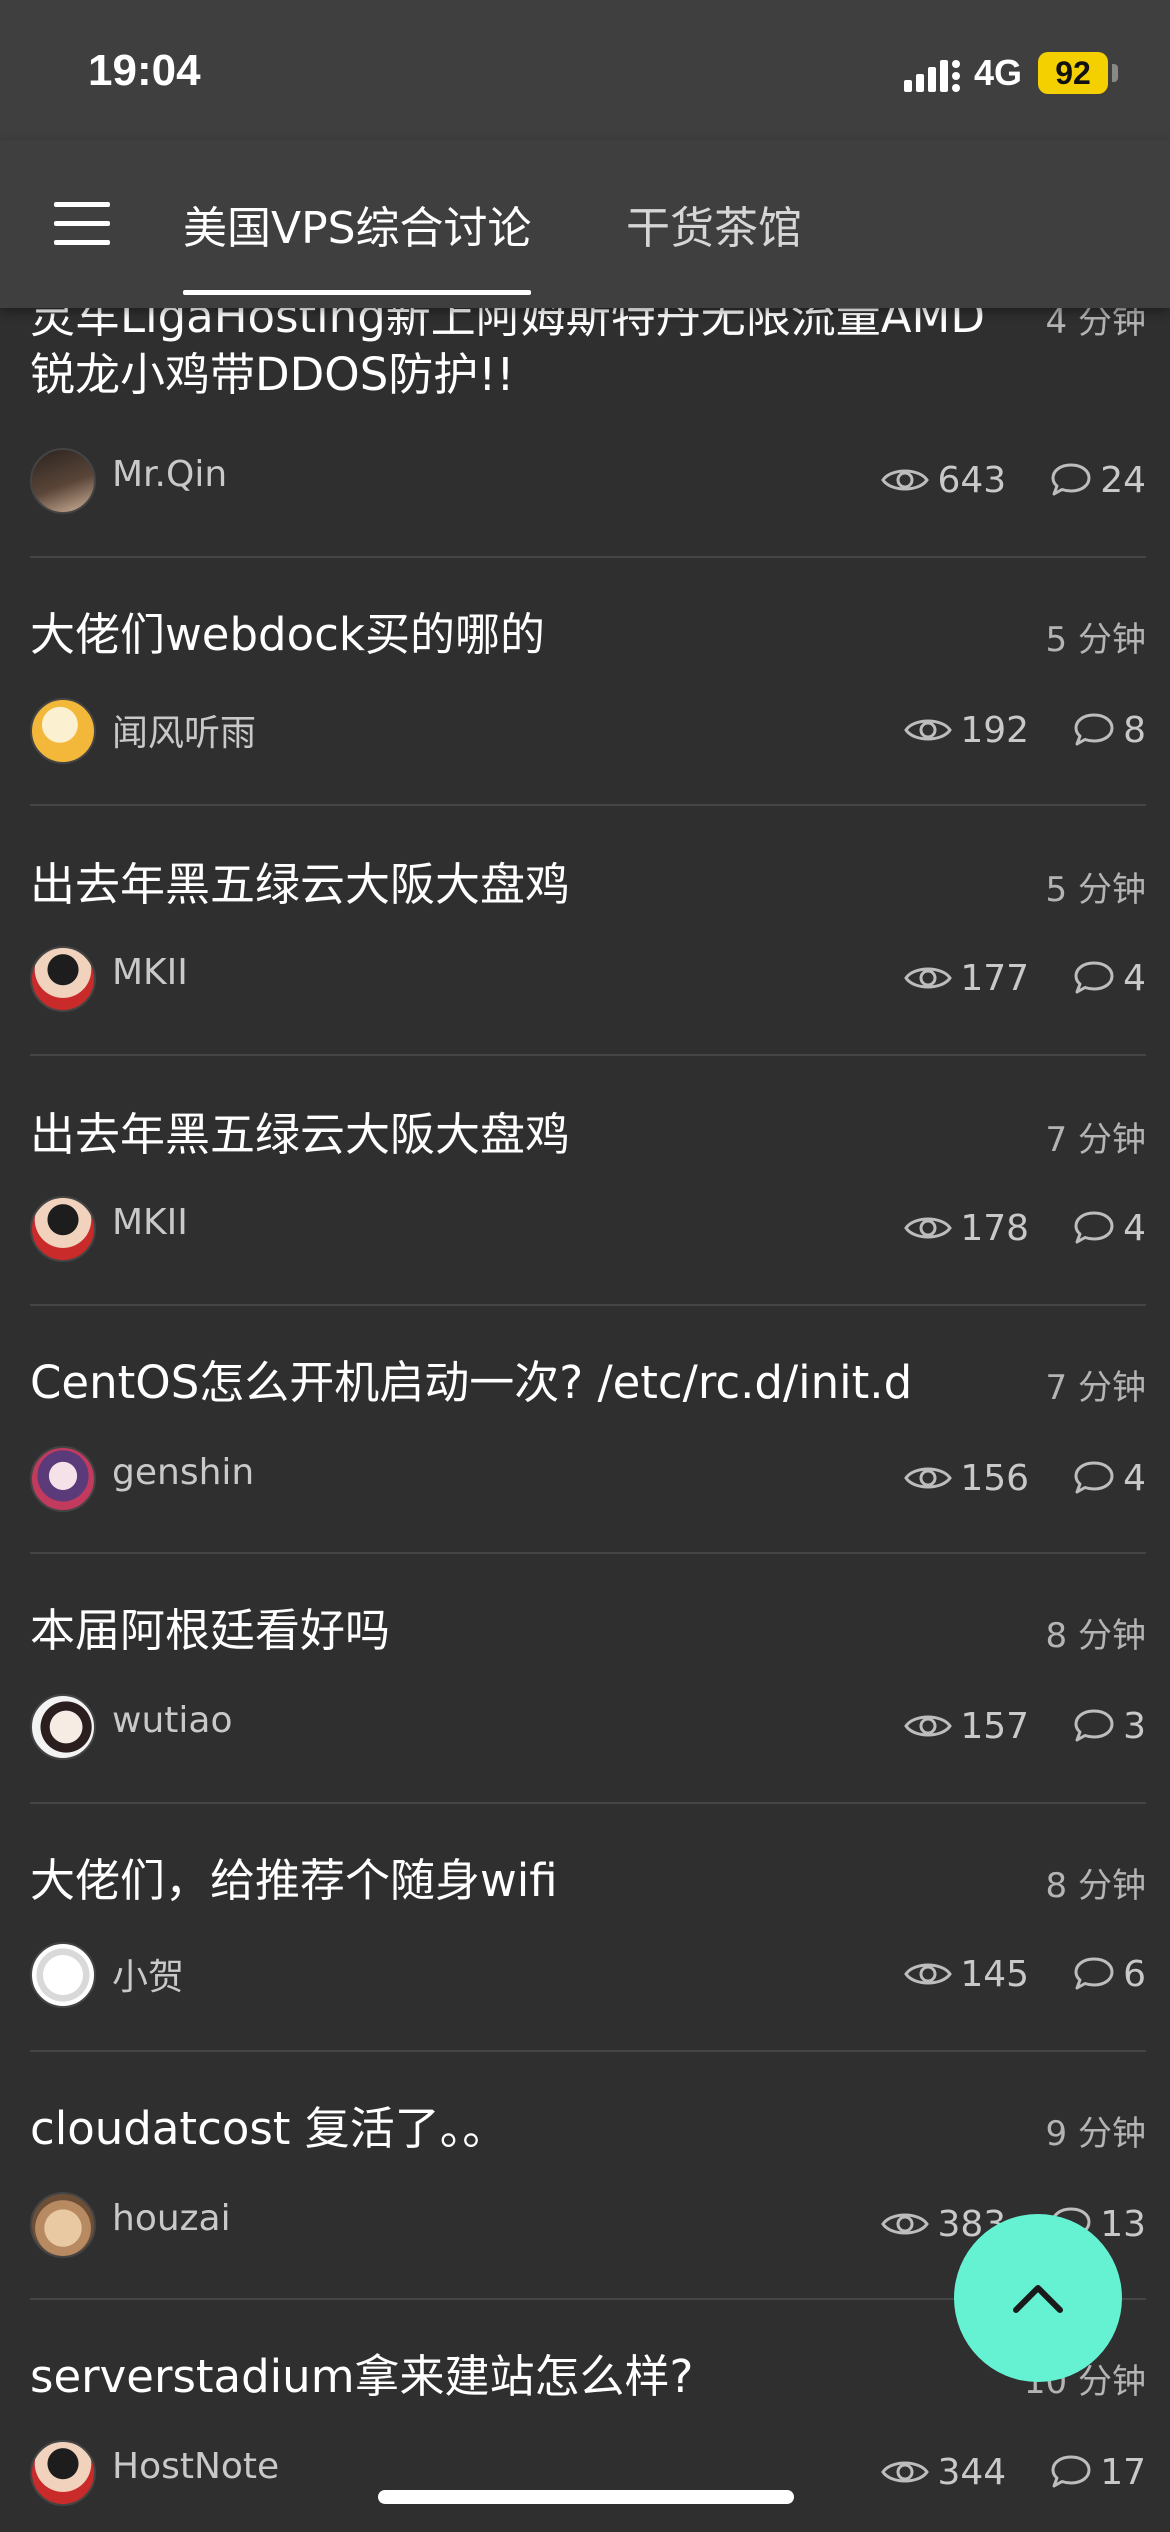 The width and height of the screenshot is (1170, 2532). Describe the element at coordinates (995, 1228) in the screenshot. I see `views-value: 178` at that location.